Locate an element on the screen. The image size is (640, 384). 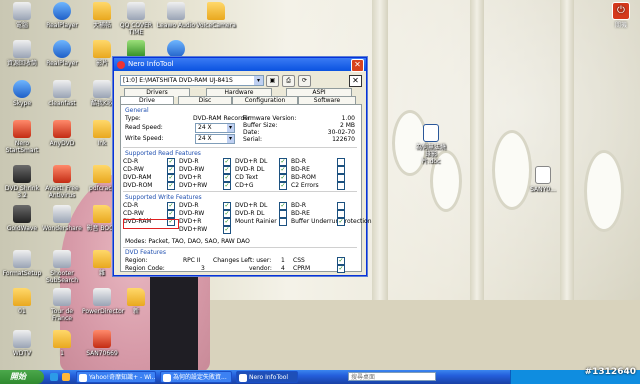
taskbar-task: Nero InfoTool is located at coordinates (267, 377).